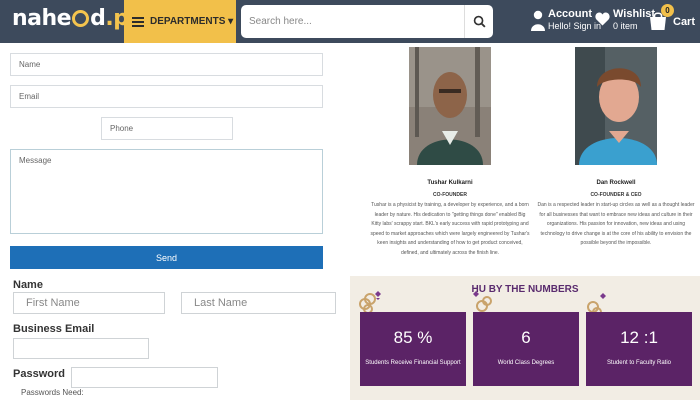 The height and width of the screenshot is (400, 700). What do you see at coordinates (39, 374) in the screenshot?
I see `password-label: Password` at bounding box center [39, 374].